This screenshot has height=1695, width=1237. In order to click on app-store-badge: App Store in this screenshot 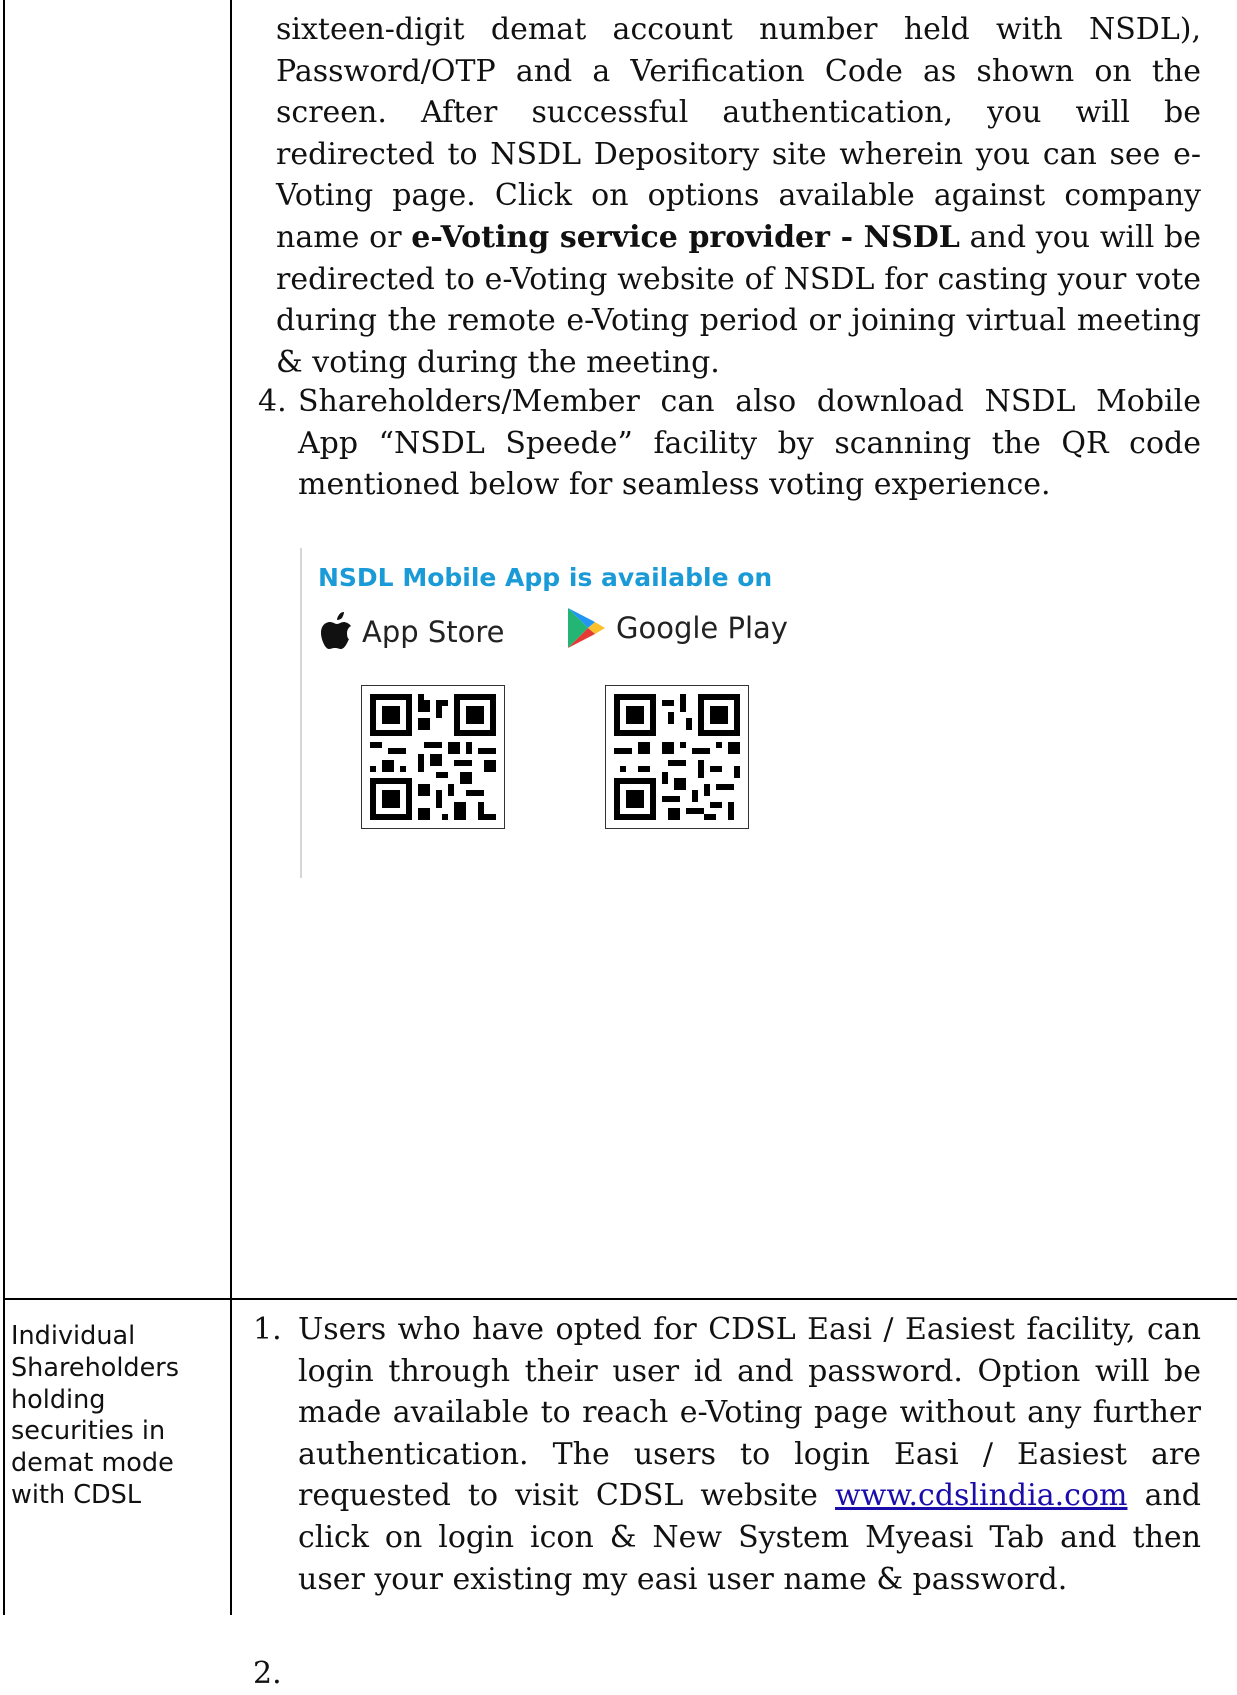, I will do `click(411, 632)`.